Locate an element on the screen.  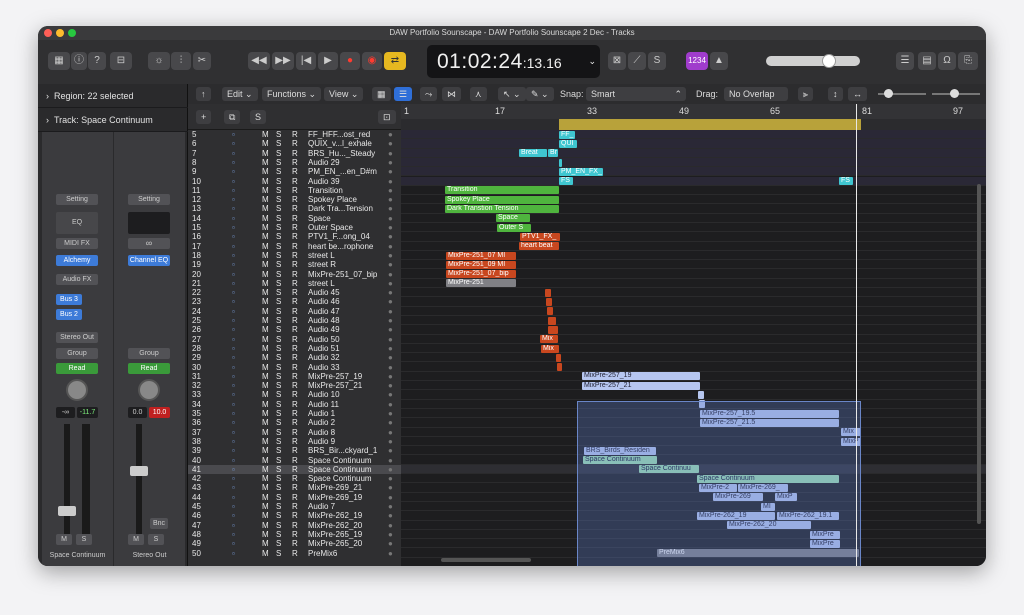
track-header: 9 ▫ M S R PM_EN_...en_D#m ● is located at coordinates (294, 171).